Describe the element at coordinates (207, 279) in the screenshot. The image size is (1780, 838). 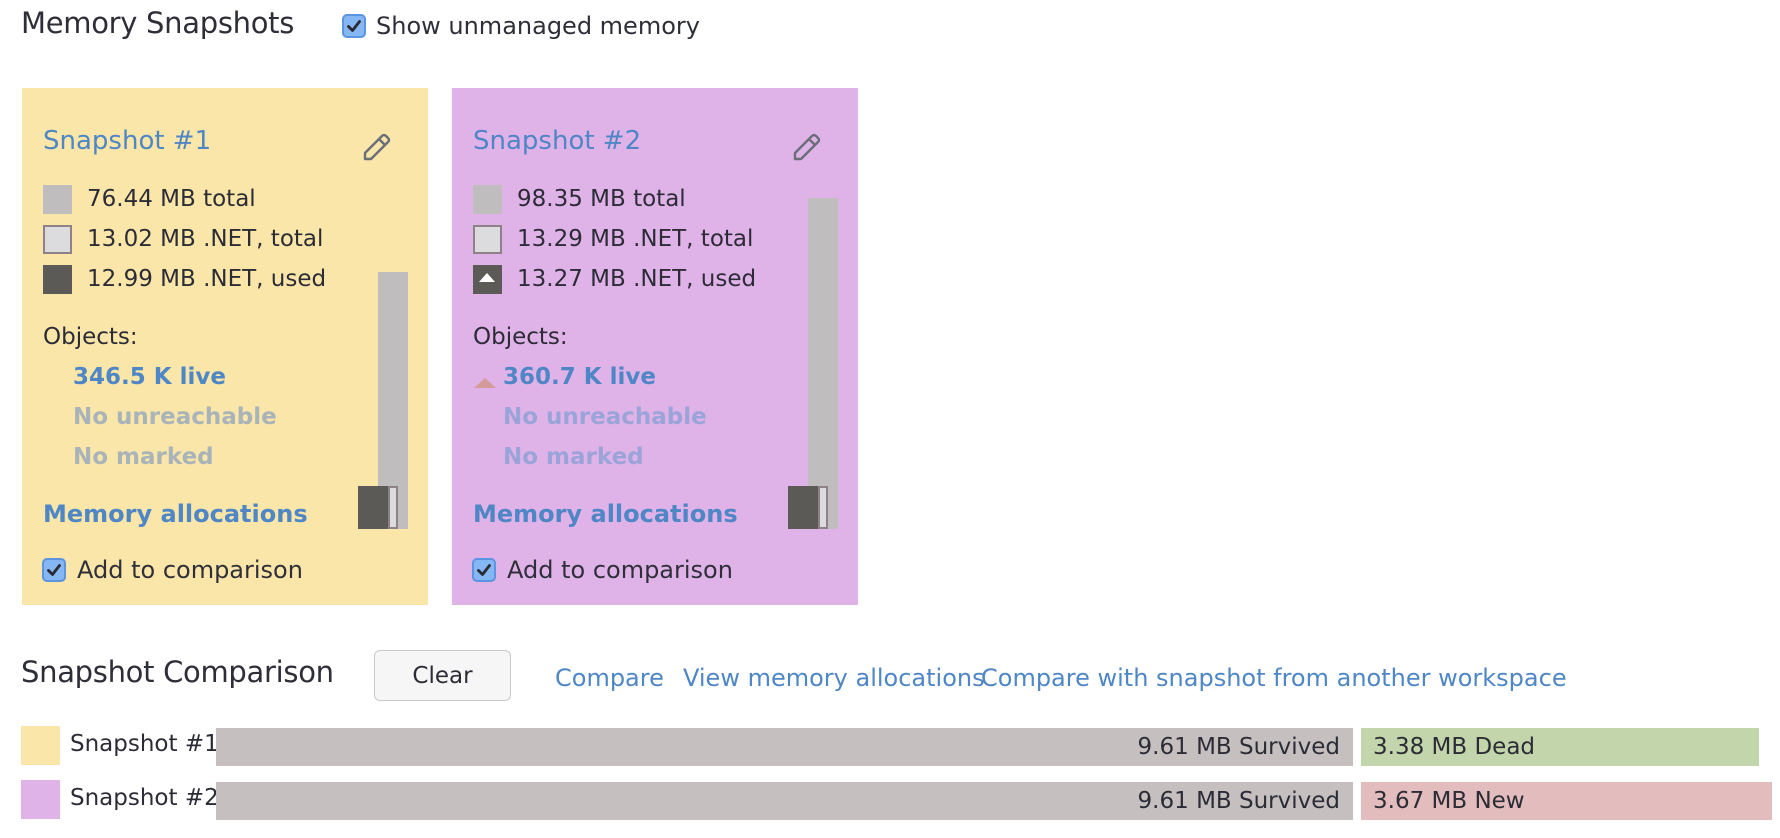
I see `net-used-value: 12.99 MB .NET, used` at that location.